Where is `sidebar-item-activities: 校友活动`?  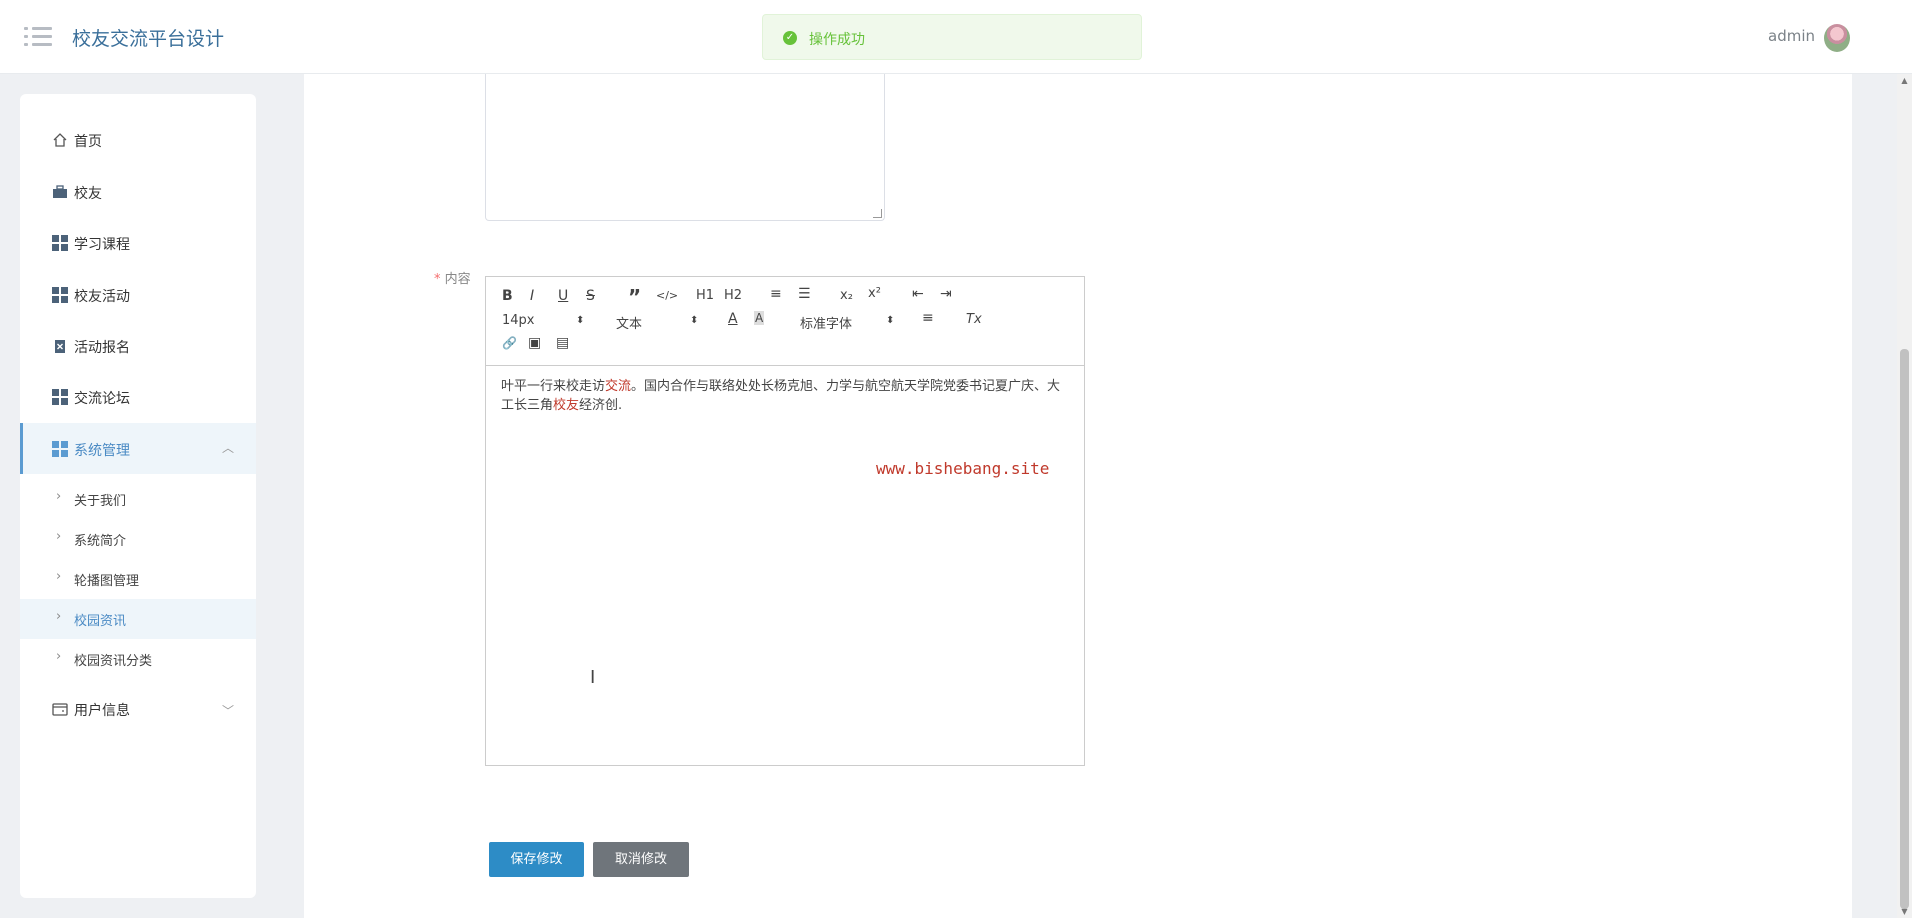
sidebar-item-activities: 校友活动 is located at coordinates (138, 295).